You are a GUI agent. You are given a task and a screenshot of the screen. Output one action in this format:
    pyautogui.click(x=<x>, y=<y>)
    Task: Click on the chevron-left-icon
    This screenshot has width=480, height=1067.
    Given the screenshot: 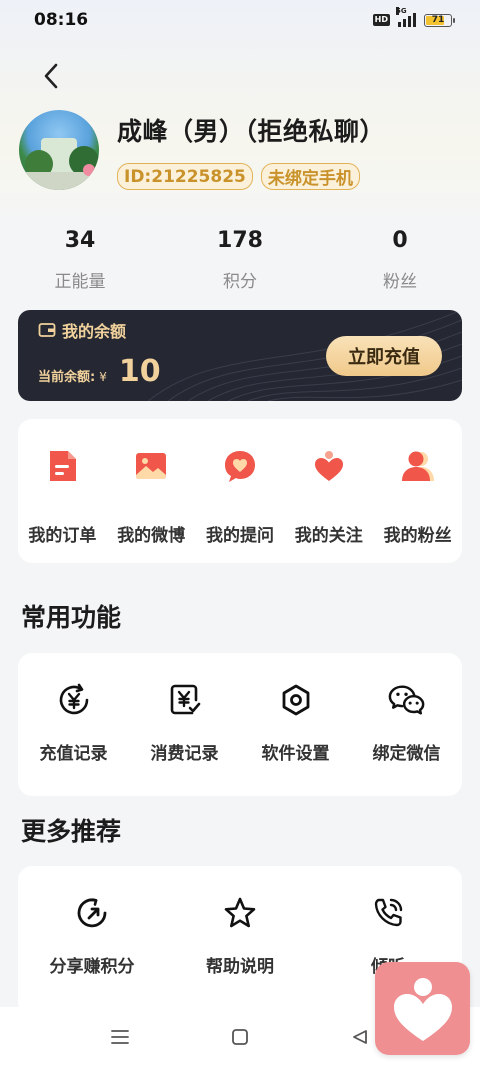 What is the action you would take?
    pyautogui.click(x=51, y=76)
    